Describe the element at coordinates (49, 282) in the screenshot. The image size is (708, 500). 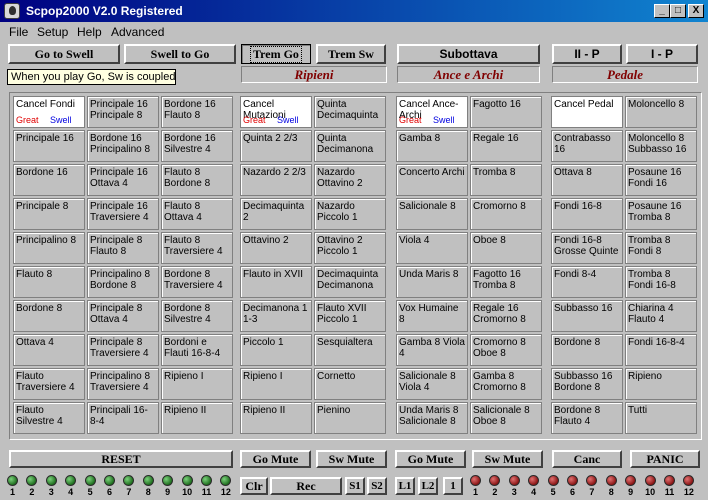
I see `stop-button: Flauto 8` at that location.